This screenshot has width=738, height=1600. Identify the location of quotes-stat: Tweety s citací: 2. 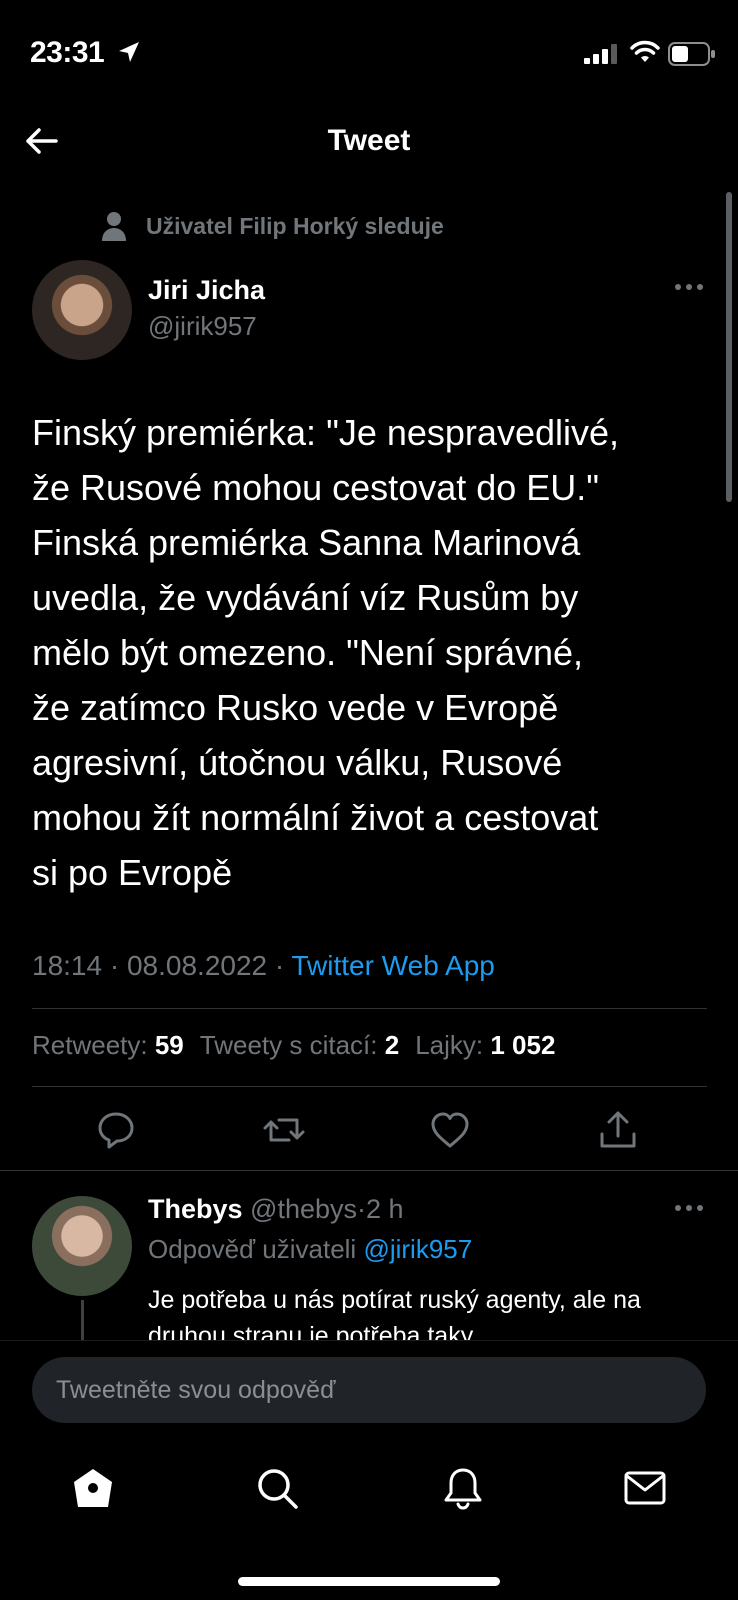
(299, 1045).